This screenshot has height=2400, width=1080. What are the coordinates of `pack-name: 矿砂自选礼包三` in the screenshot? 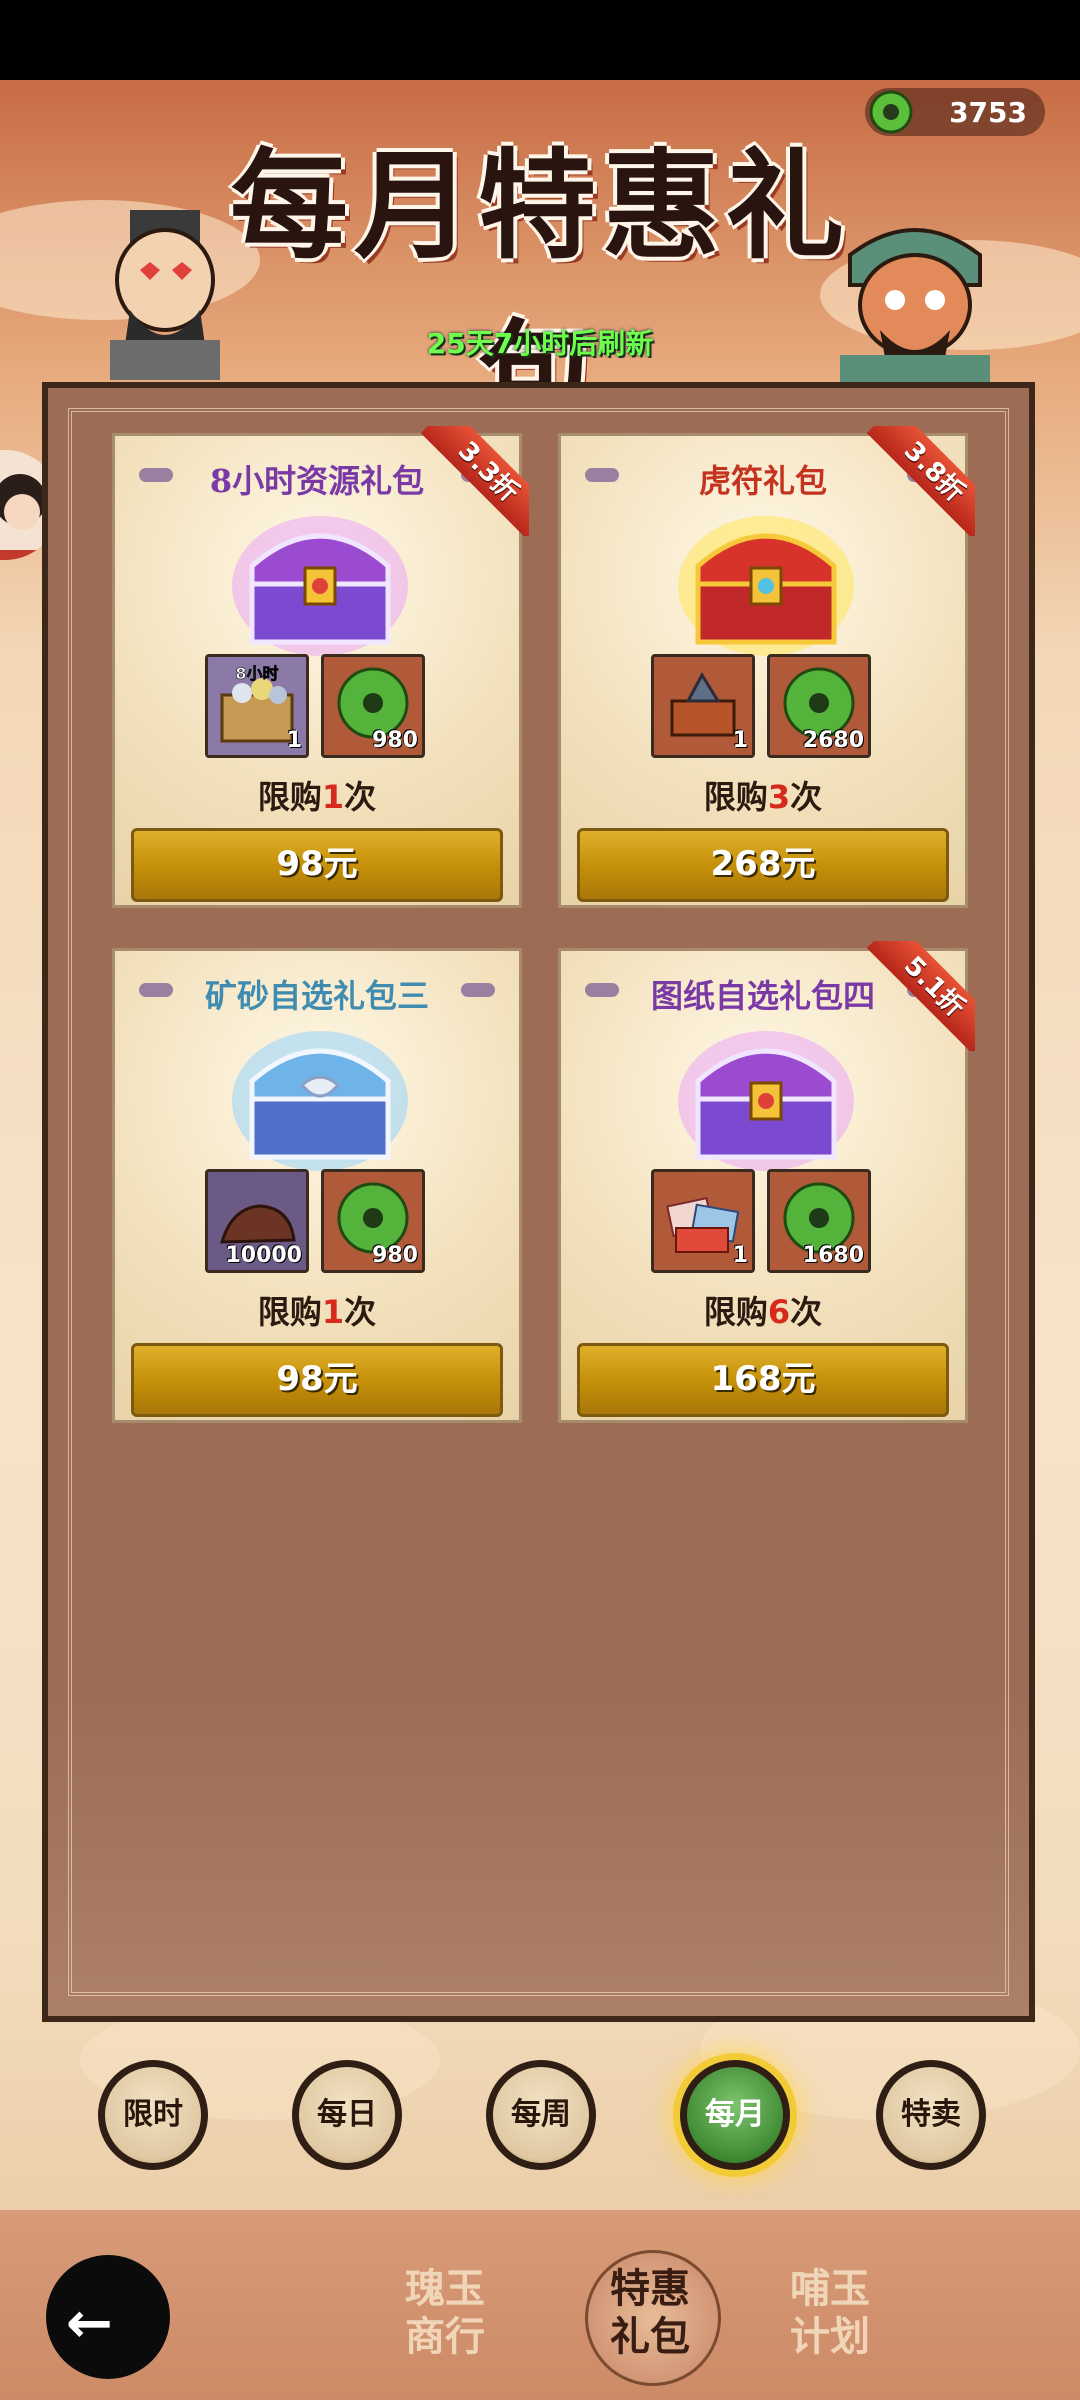 It's located at (316, 996).